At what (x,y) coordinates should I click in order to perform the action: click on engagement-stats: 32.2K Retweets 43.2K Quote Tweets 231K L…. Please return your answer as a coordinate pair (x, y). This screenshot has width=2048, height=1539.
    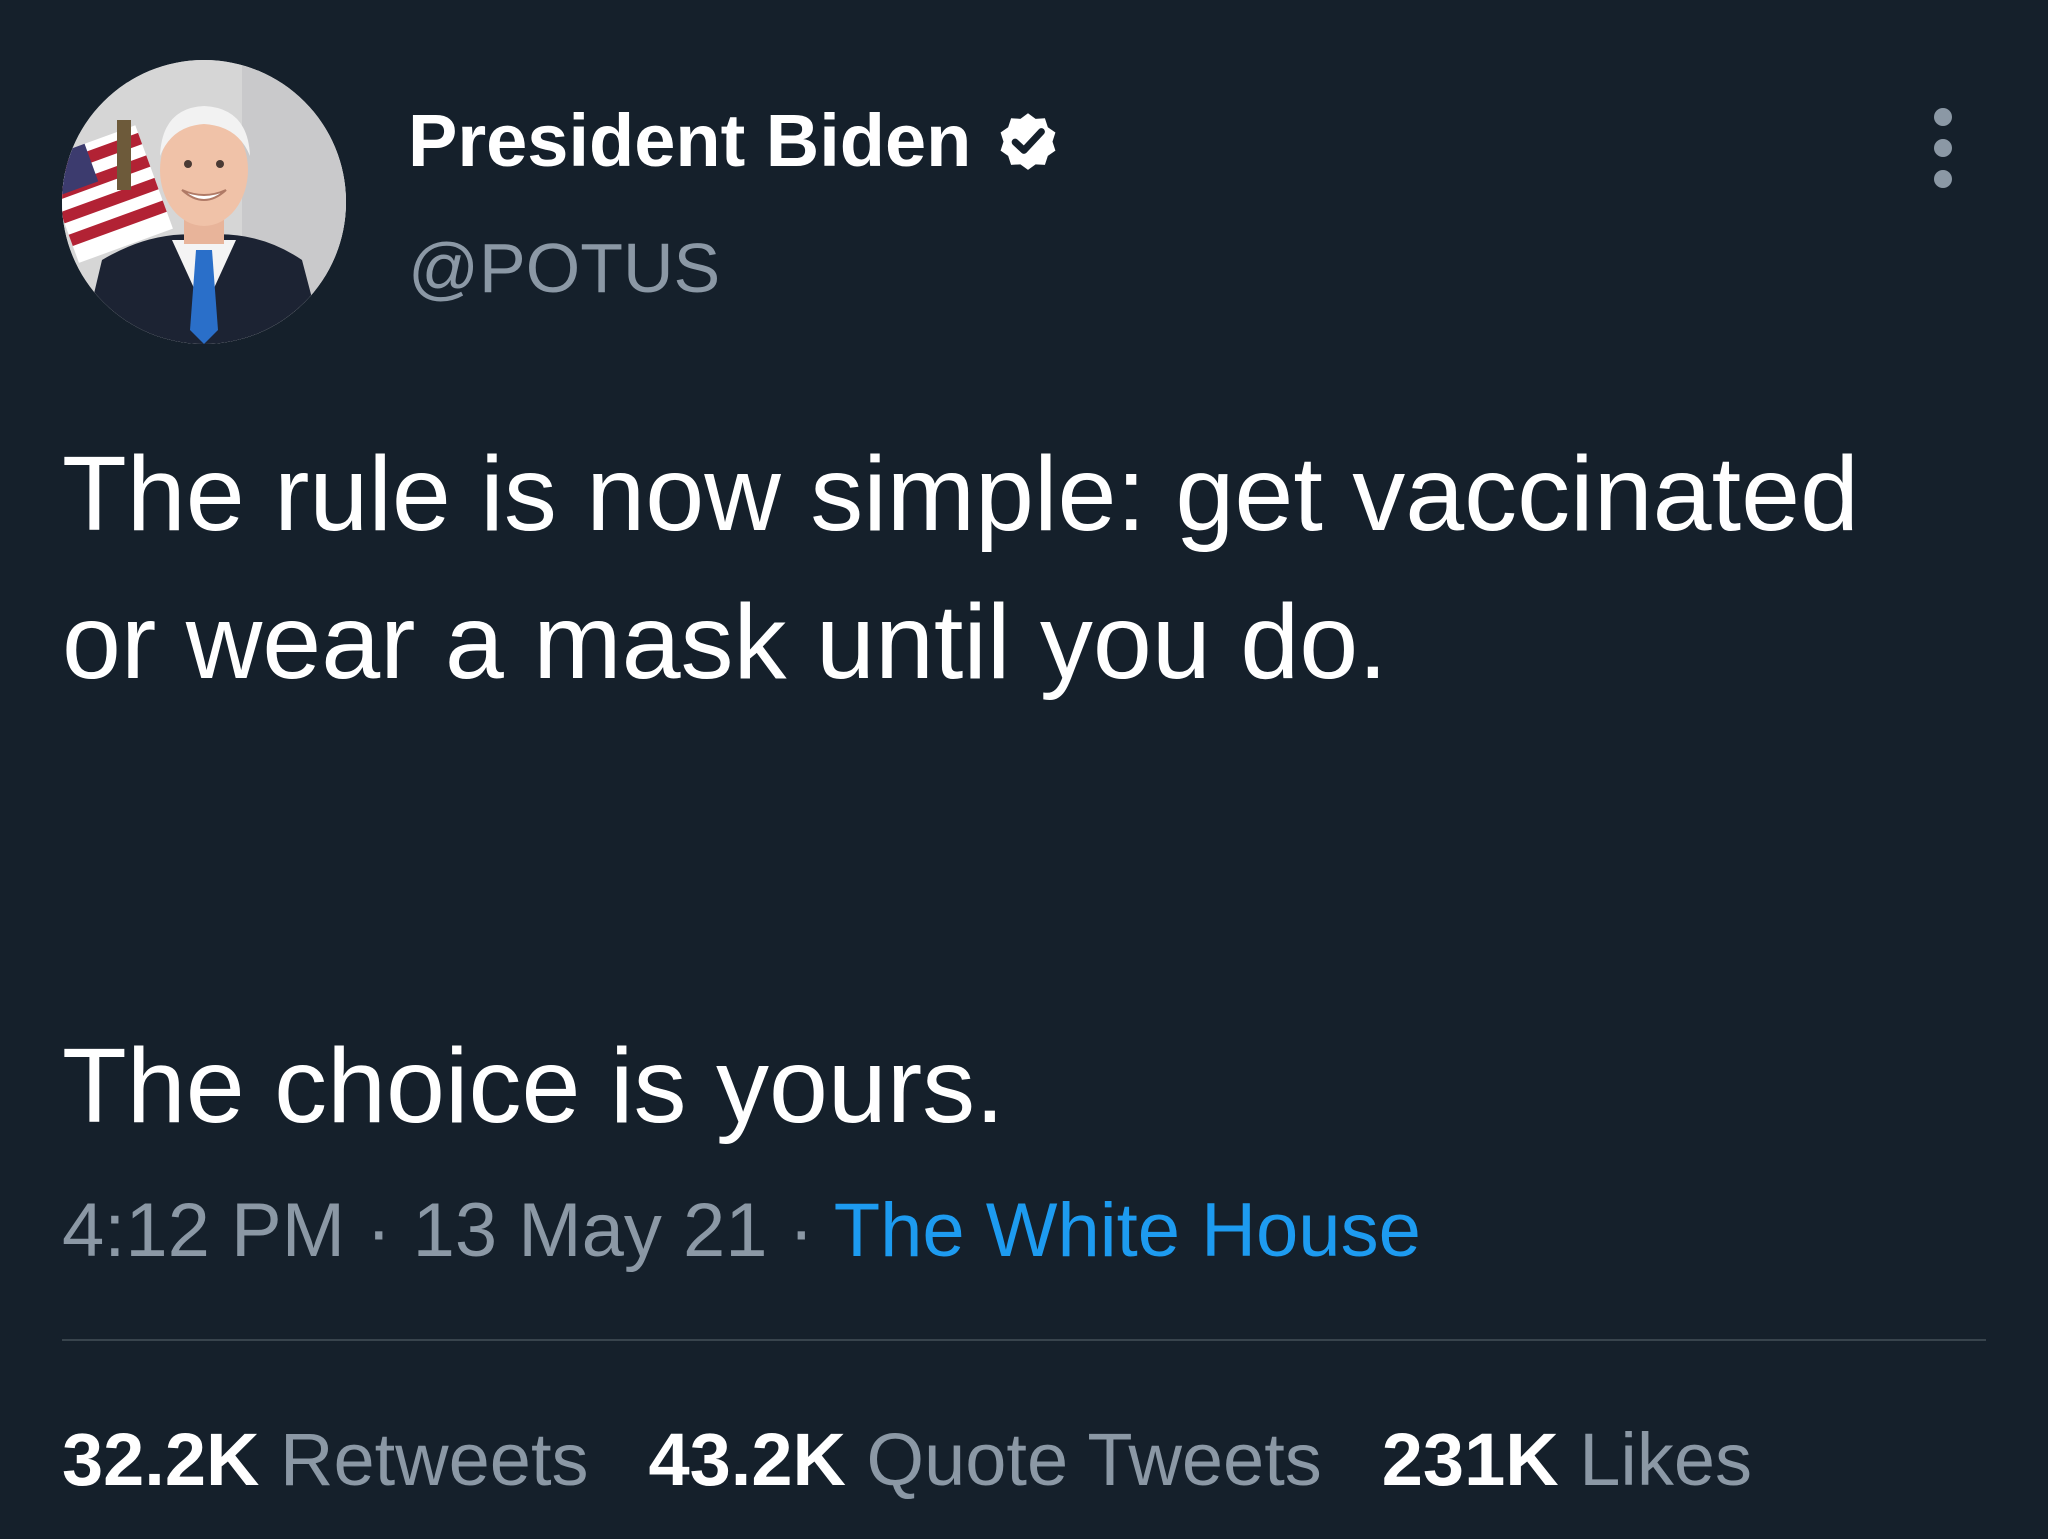
    Looking at the image, I should click on (937, 1460).